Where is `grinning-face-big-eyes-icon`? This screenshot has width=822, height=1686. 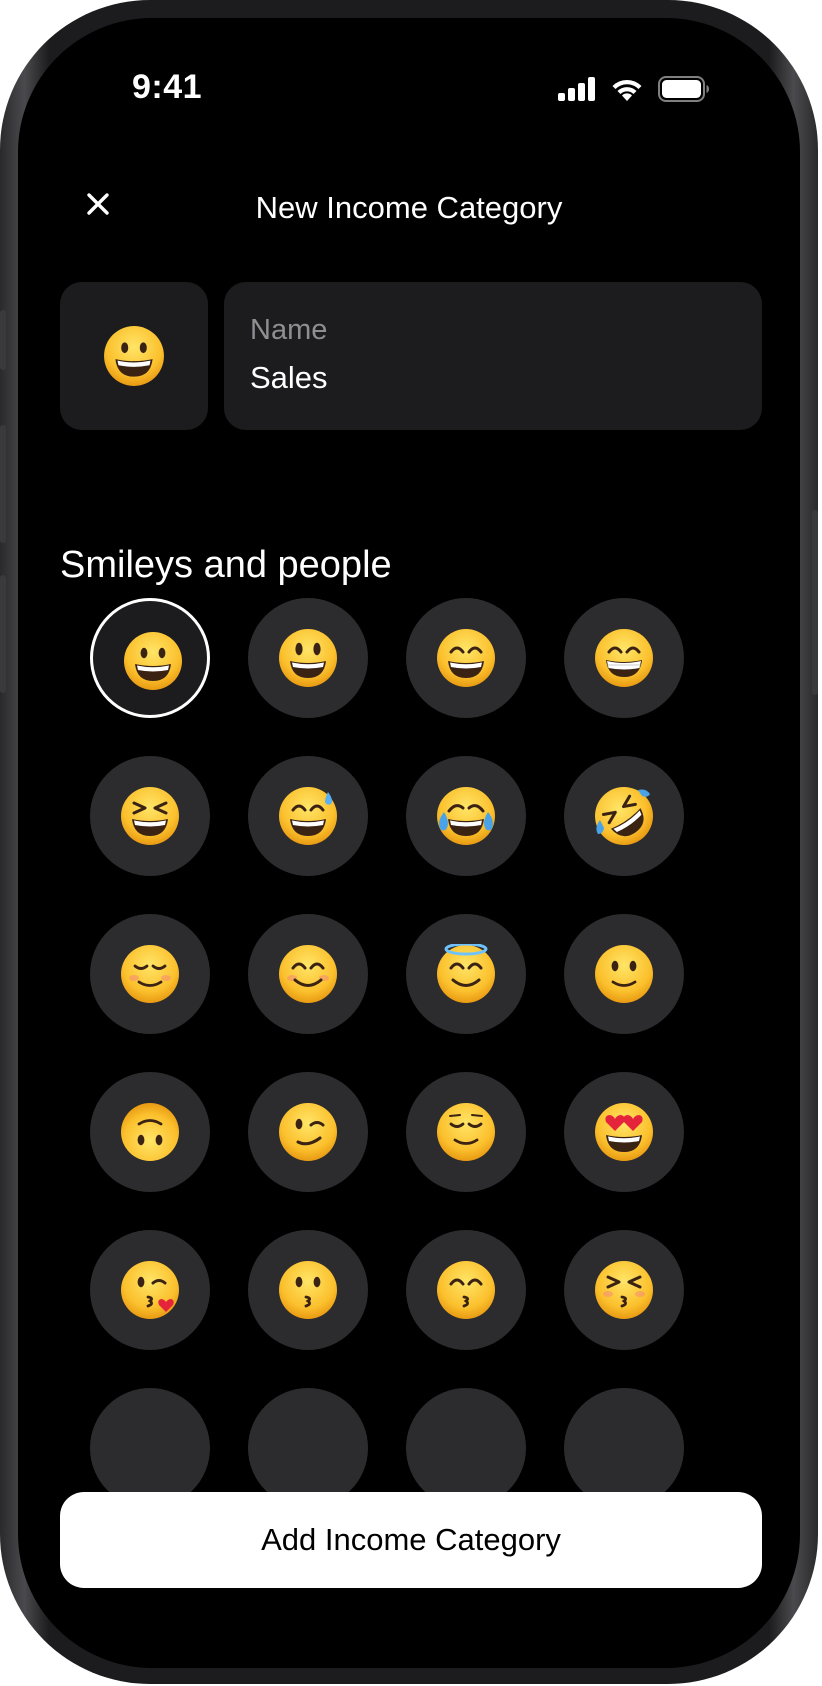 grinning-face-big-eyes-icon is located at coordinates (308, 658).